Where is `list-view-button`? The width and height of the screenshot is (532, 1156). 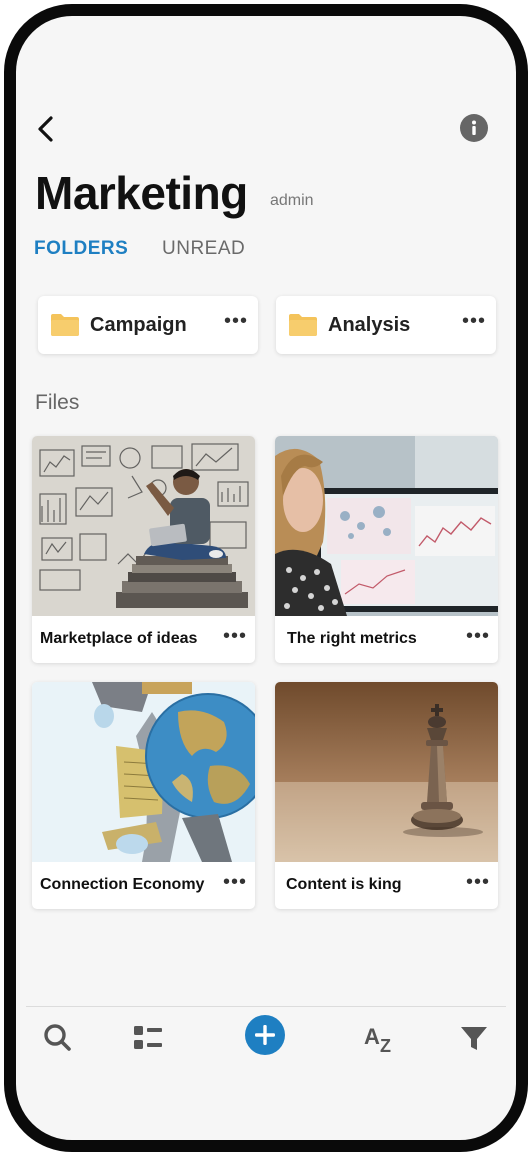 list-view-button is located at coordinates (148, 1038).